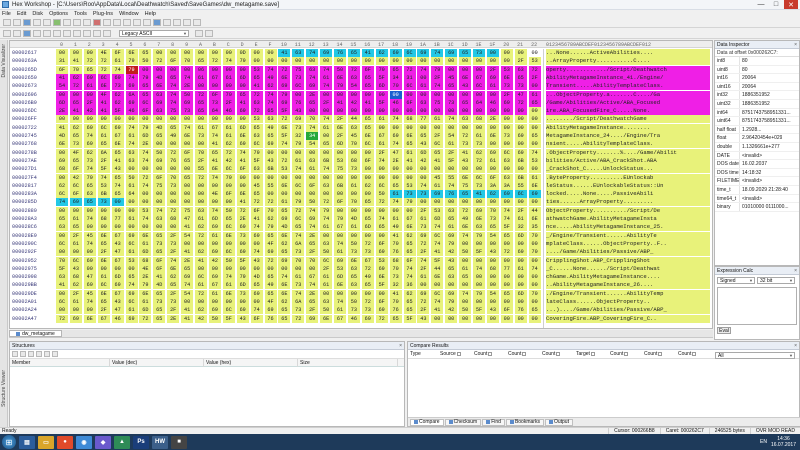  I want to click on hex-byte: 45, so click(451, 77).